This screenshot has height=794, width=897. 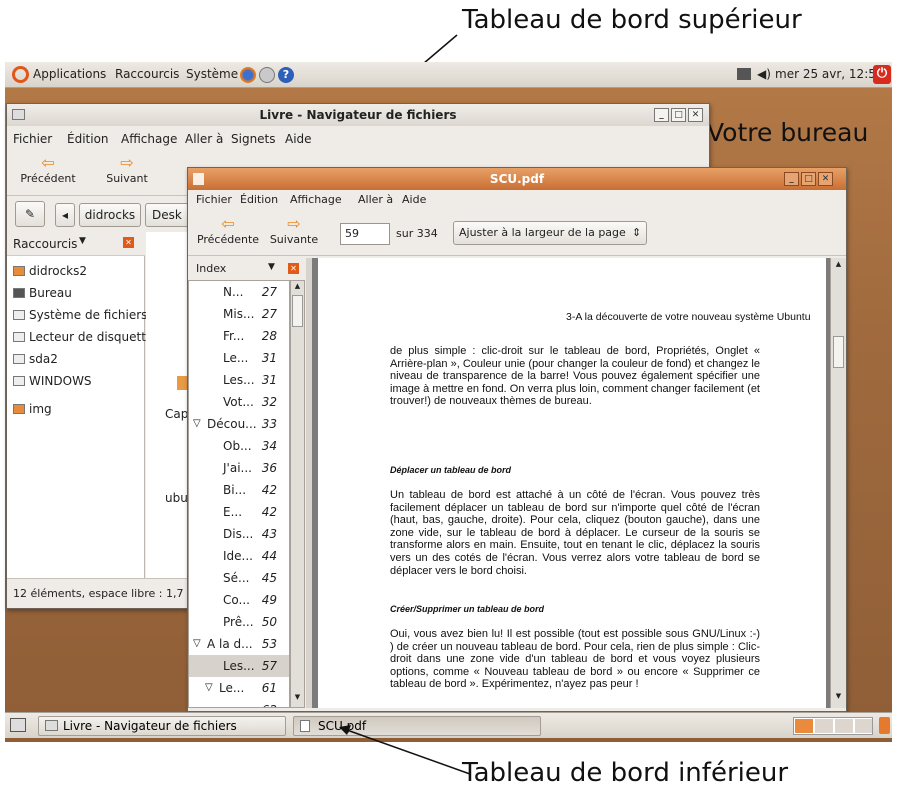 I want to click on document-scrollbar: ▲ ▼, so click(x=838, y=483).